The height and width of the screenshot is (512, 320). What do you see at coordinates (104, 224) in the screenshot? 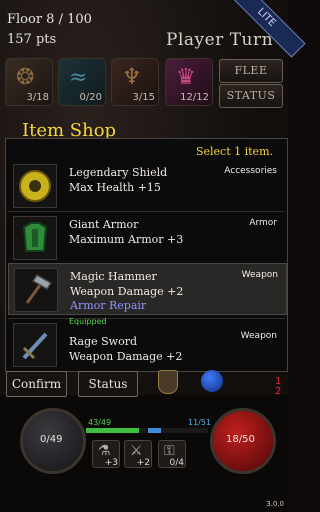
I see `item-name: Giant Armor` at bounding box center [104, 224].